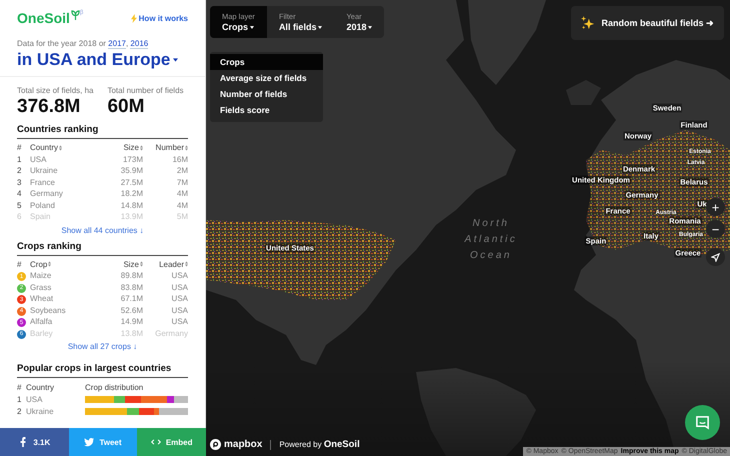 Image resolution: width=730 pixels, height=456 pixels. What do you see at coordinates (702, 422) in the screenshot?
I see `chat-icon` at bounding box center [702, 422].